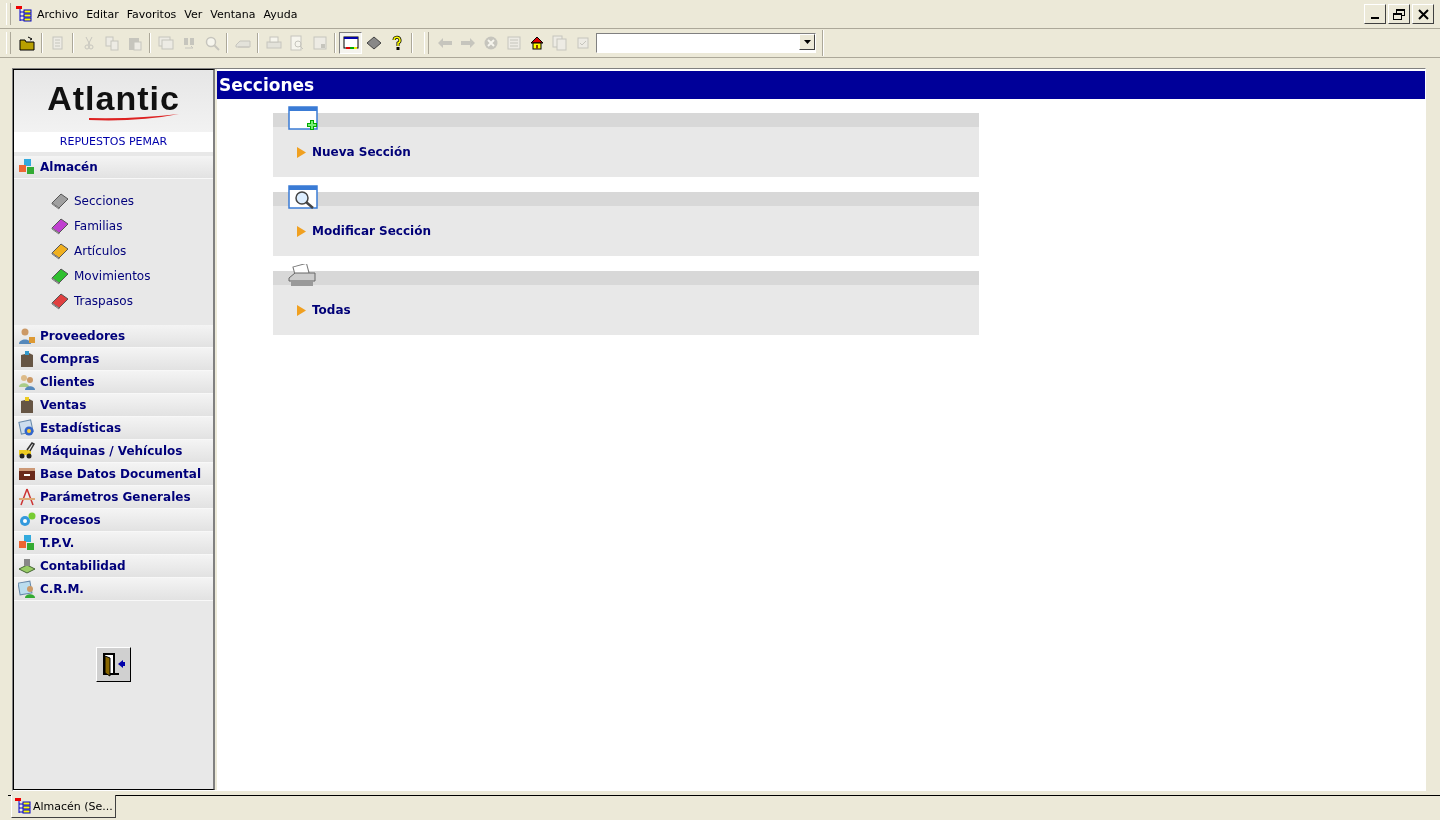 The width and height of the screenshot is (1440, 820). I want to click on nav-section: C.R.M., so click(113, 589).